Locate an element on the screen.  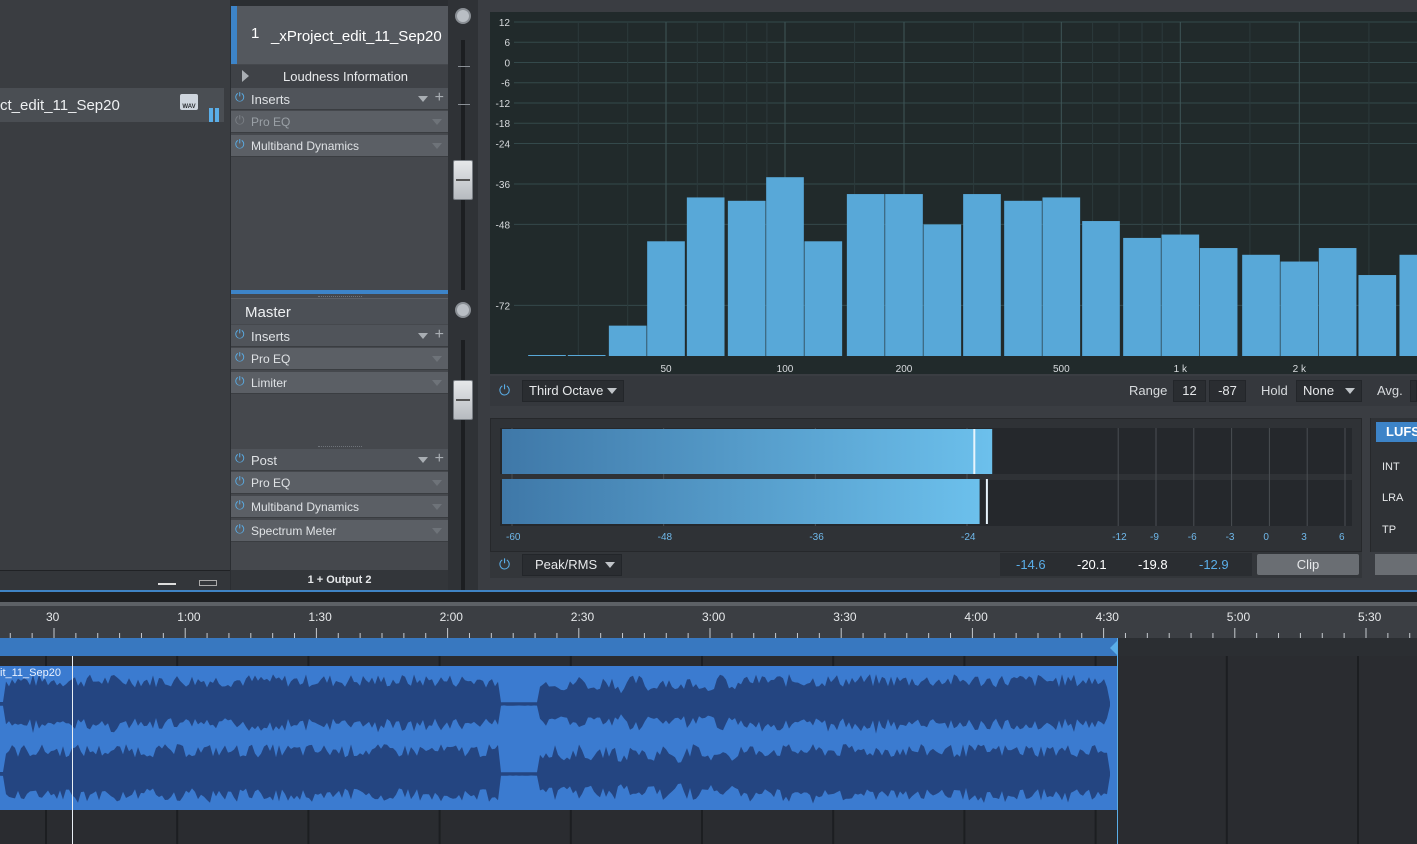
master-fader is located at coordinates (463, 400).